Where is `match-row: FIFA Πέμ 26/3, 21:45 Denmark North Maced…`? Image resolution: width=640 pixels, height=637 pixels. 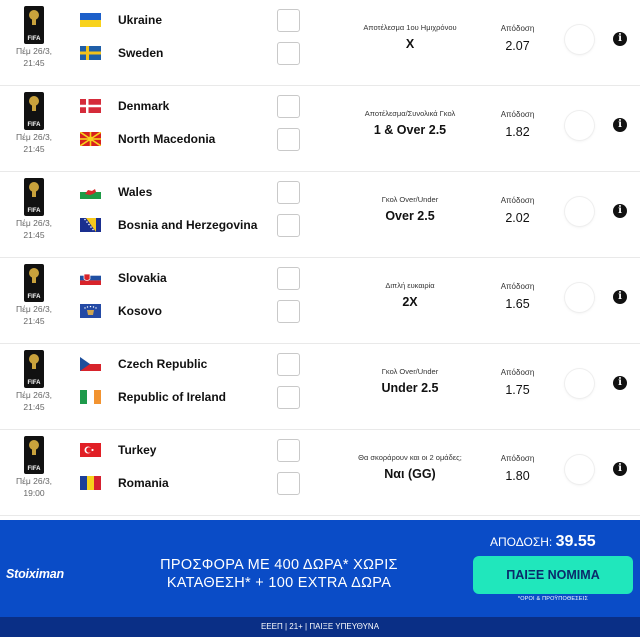 match-row: FIFA Πέμ 26/3, 21:45 Denmark North Maced… is located at coordinates (320, 129).